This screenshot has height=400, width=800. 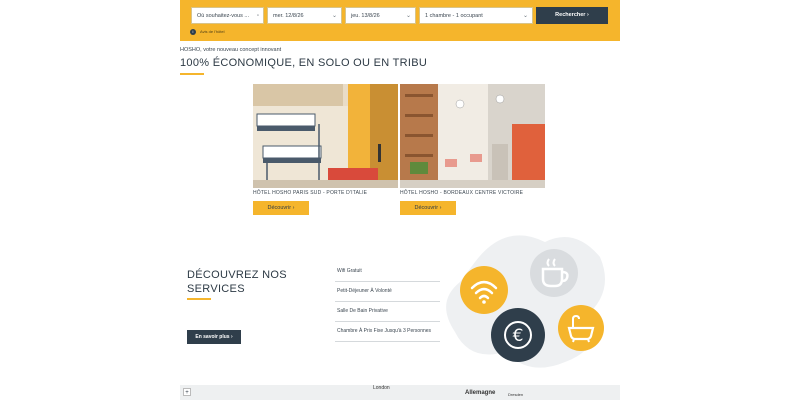 I want to click on destination-input: Où souhaitez-vous ... ▫, so click(x=227, y=15).